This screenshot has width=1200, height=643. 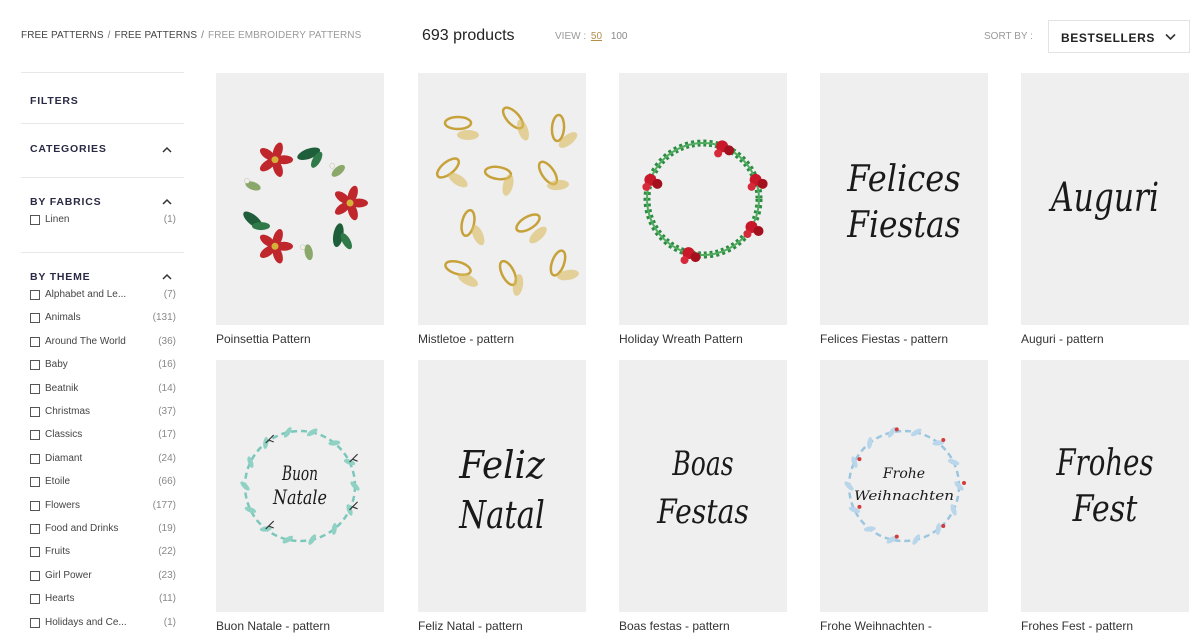 What do you see at coordinates (105, 221) in the screenshot?
I see `filter-option-linen: Linen (1)` at bounding box center [105, 221].